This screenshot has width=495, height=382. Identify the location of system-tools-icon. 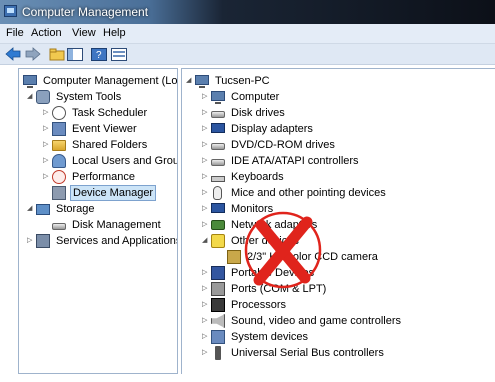
(43, 97).